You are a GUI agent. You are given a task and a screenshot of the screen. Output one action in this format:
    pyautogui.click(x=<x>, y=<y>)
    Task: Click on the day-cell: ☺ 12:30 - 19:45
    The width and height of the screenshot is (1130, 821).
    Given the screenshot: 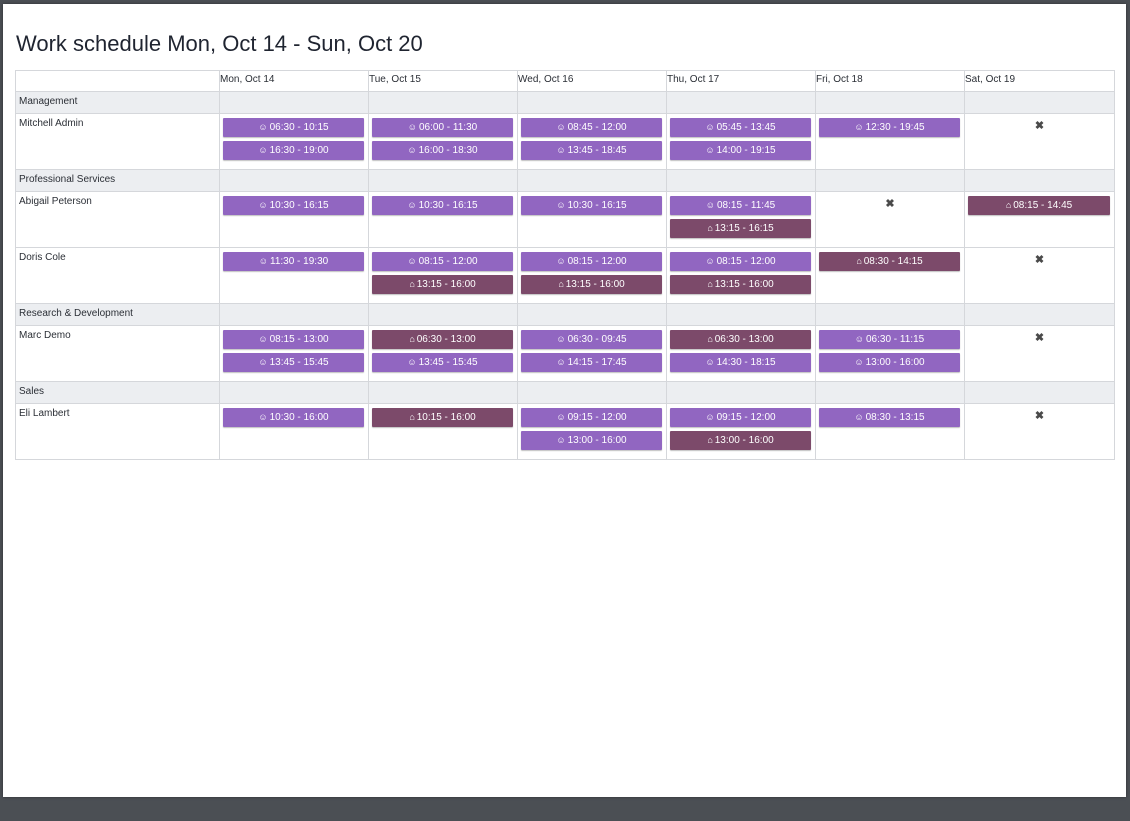 What is the action you would take?
    pyautogui.click(x=890, y=141)
    